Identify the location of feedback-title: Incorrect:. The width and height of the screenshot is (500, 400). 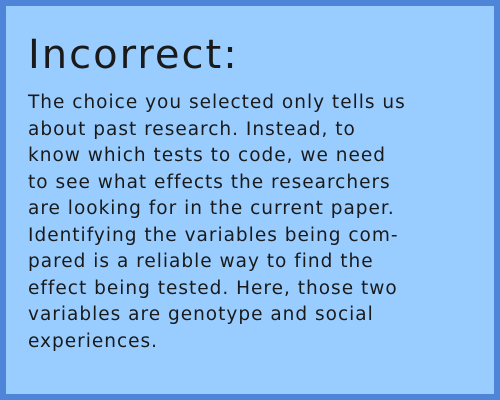
(133, 55).